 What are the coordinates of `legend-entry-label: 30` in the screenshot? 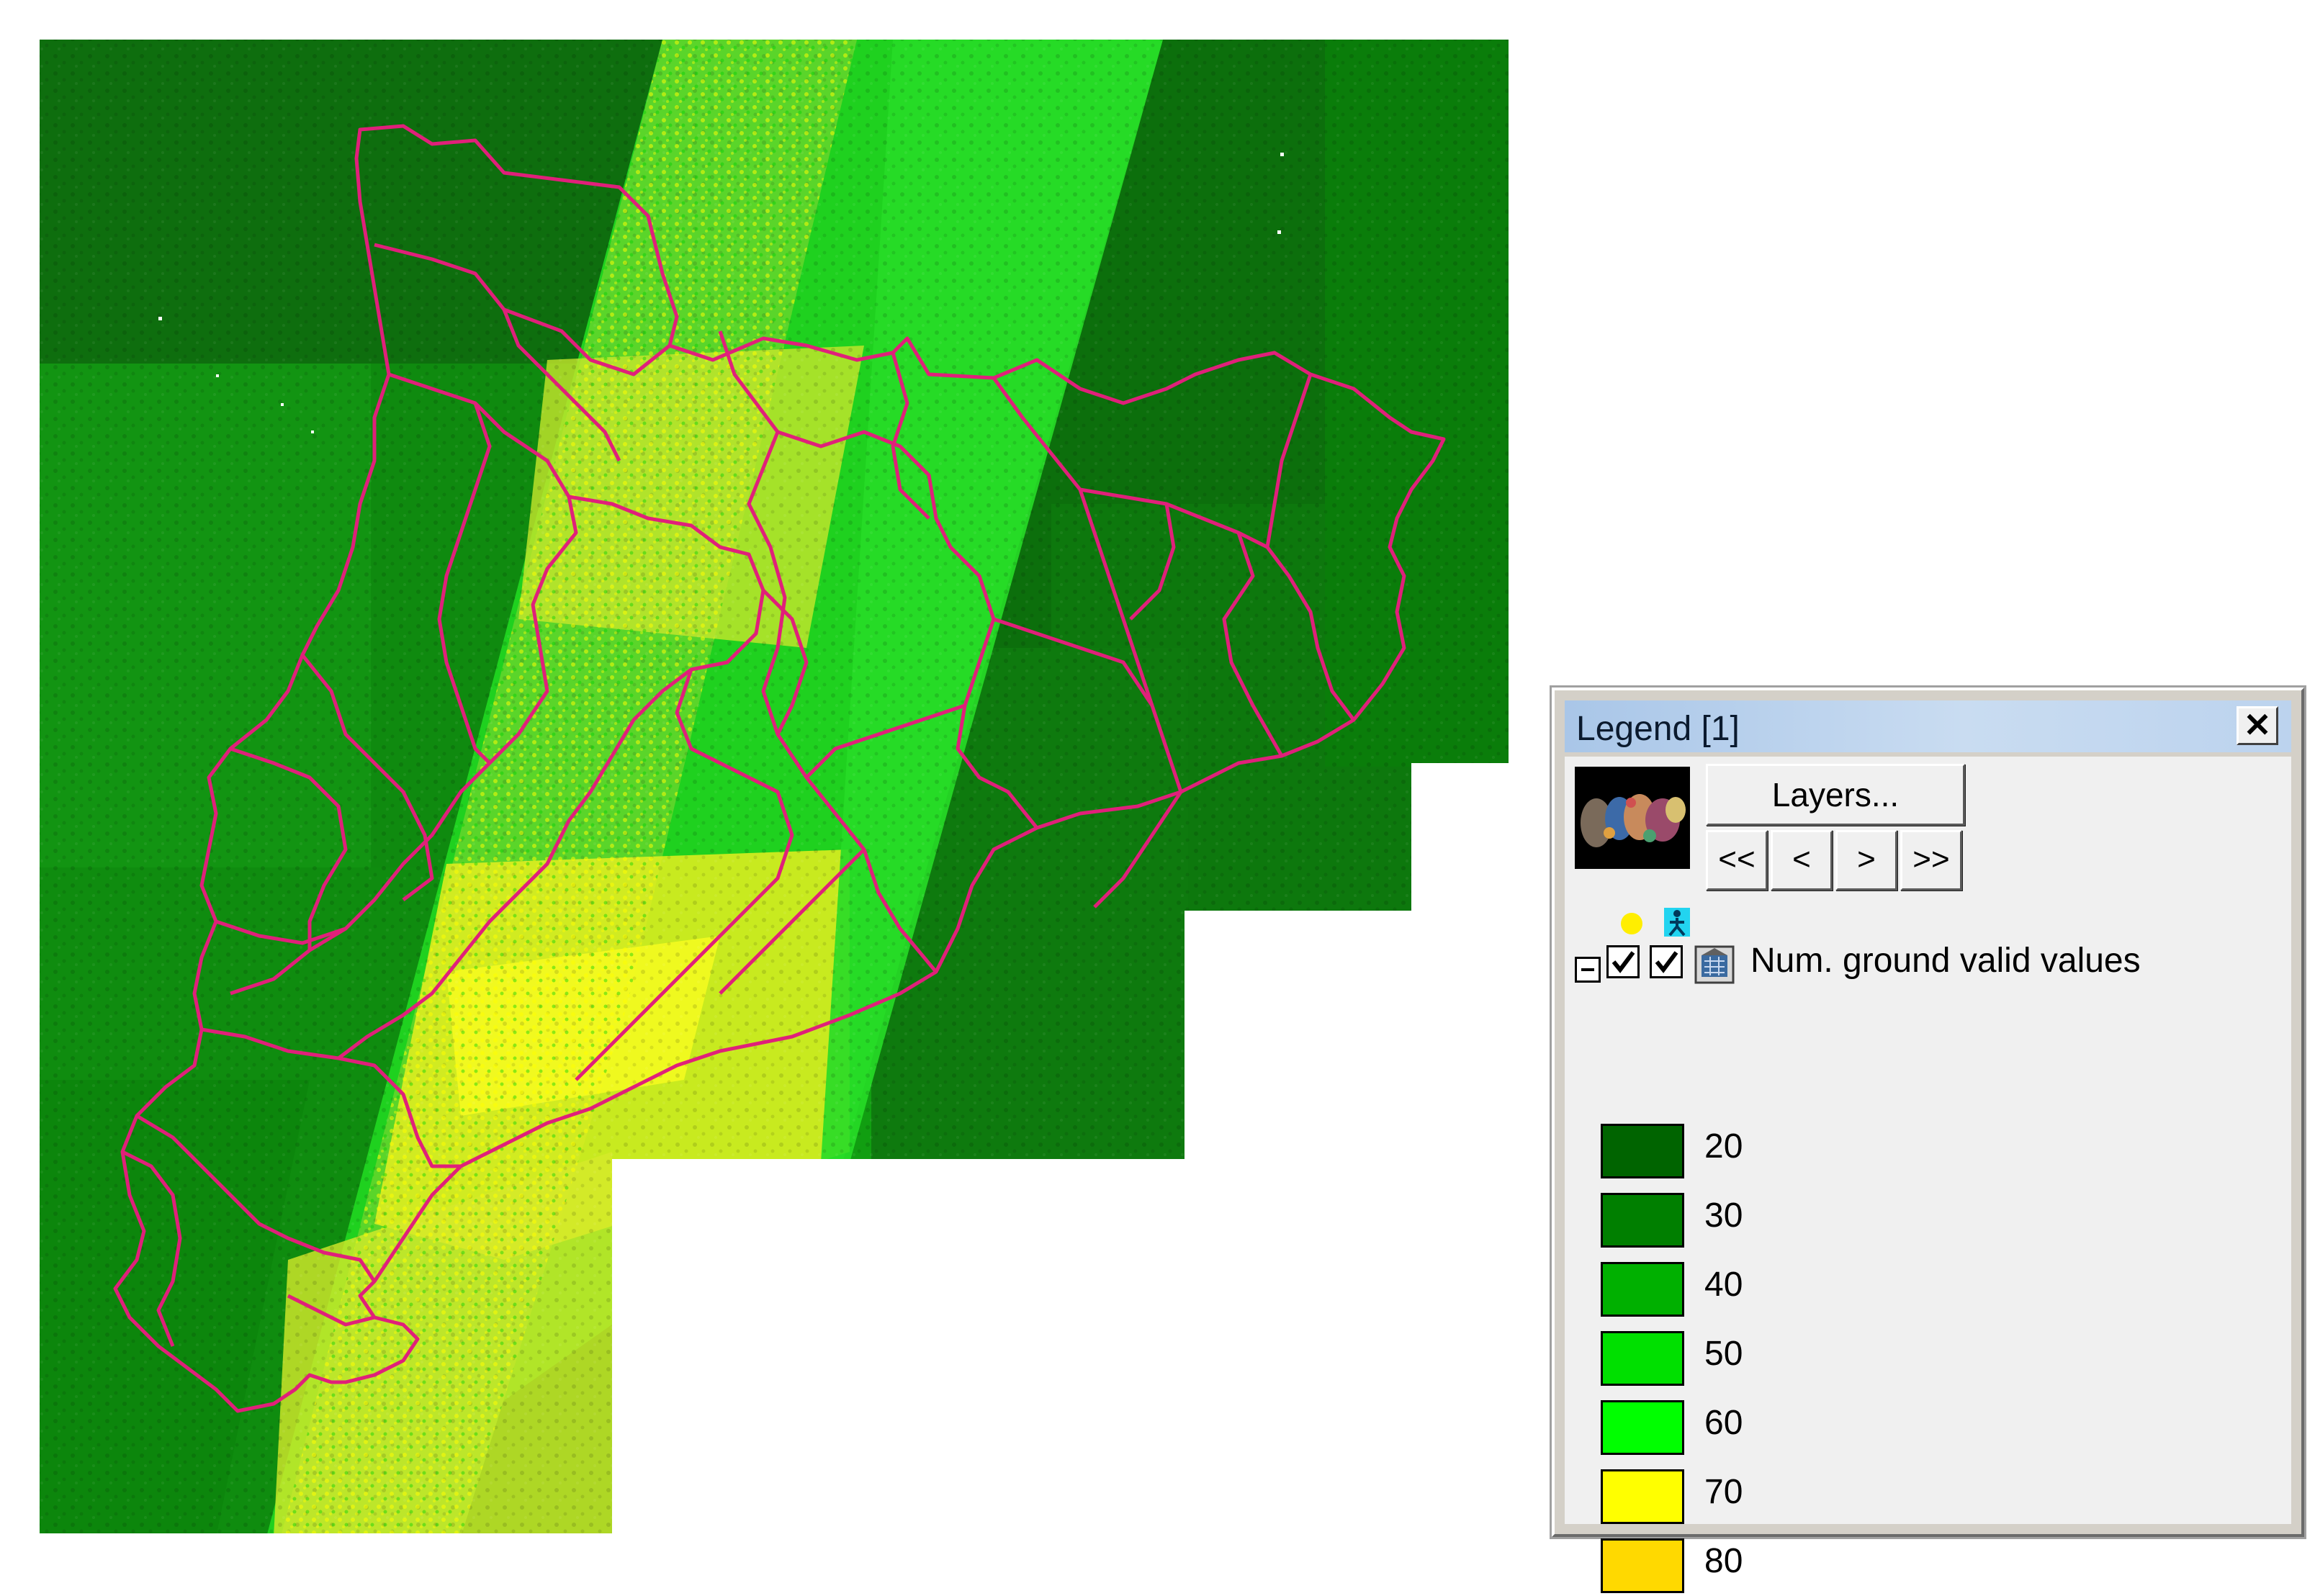 It's located at (1724, 1215).